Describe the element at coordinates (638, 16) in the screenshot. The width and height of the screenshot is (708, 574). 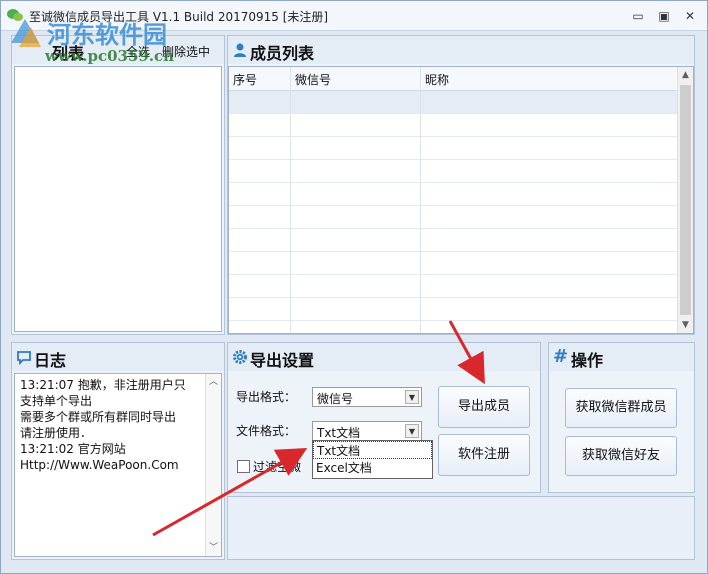
I see `minimize-button: ▭` at that location.